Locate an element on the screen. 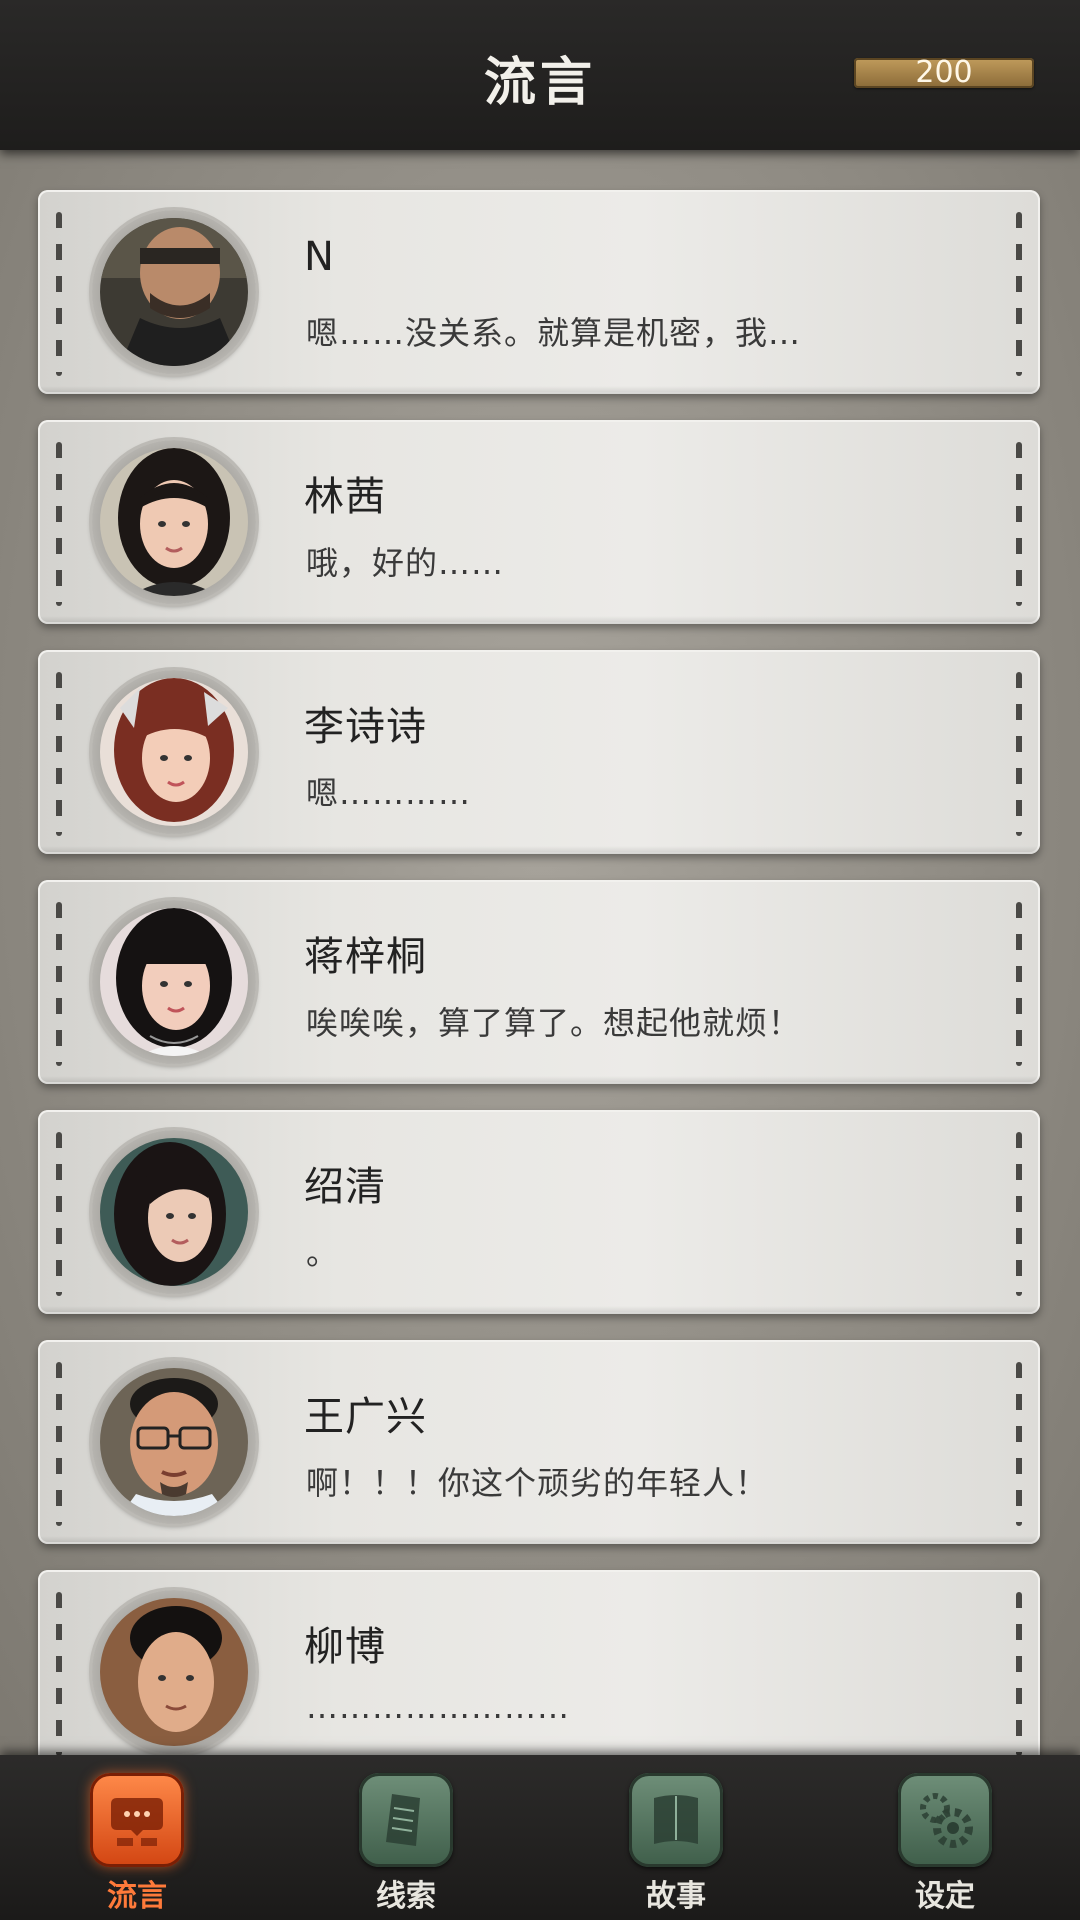 The width and height of the screenshot is (1080, 1920). nav-label: 设定 is located at coordinates (945, 1896).